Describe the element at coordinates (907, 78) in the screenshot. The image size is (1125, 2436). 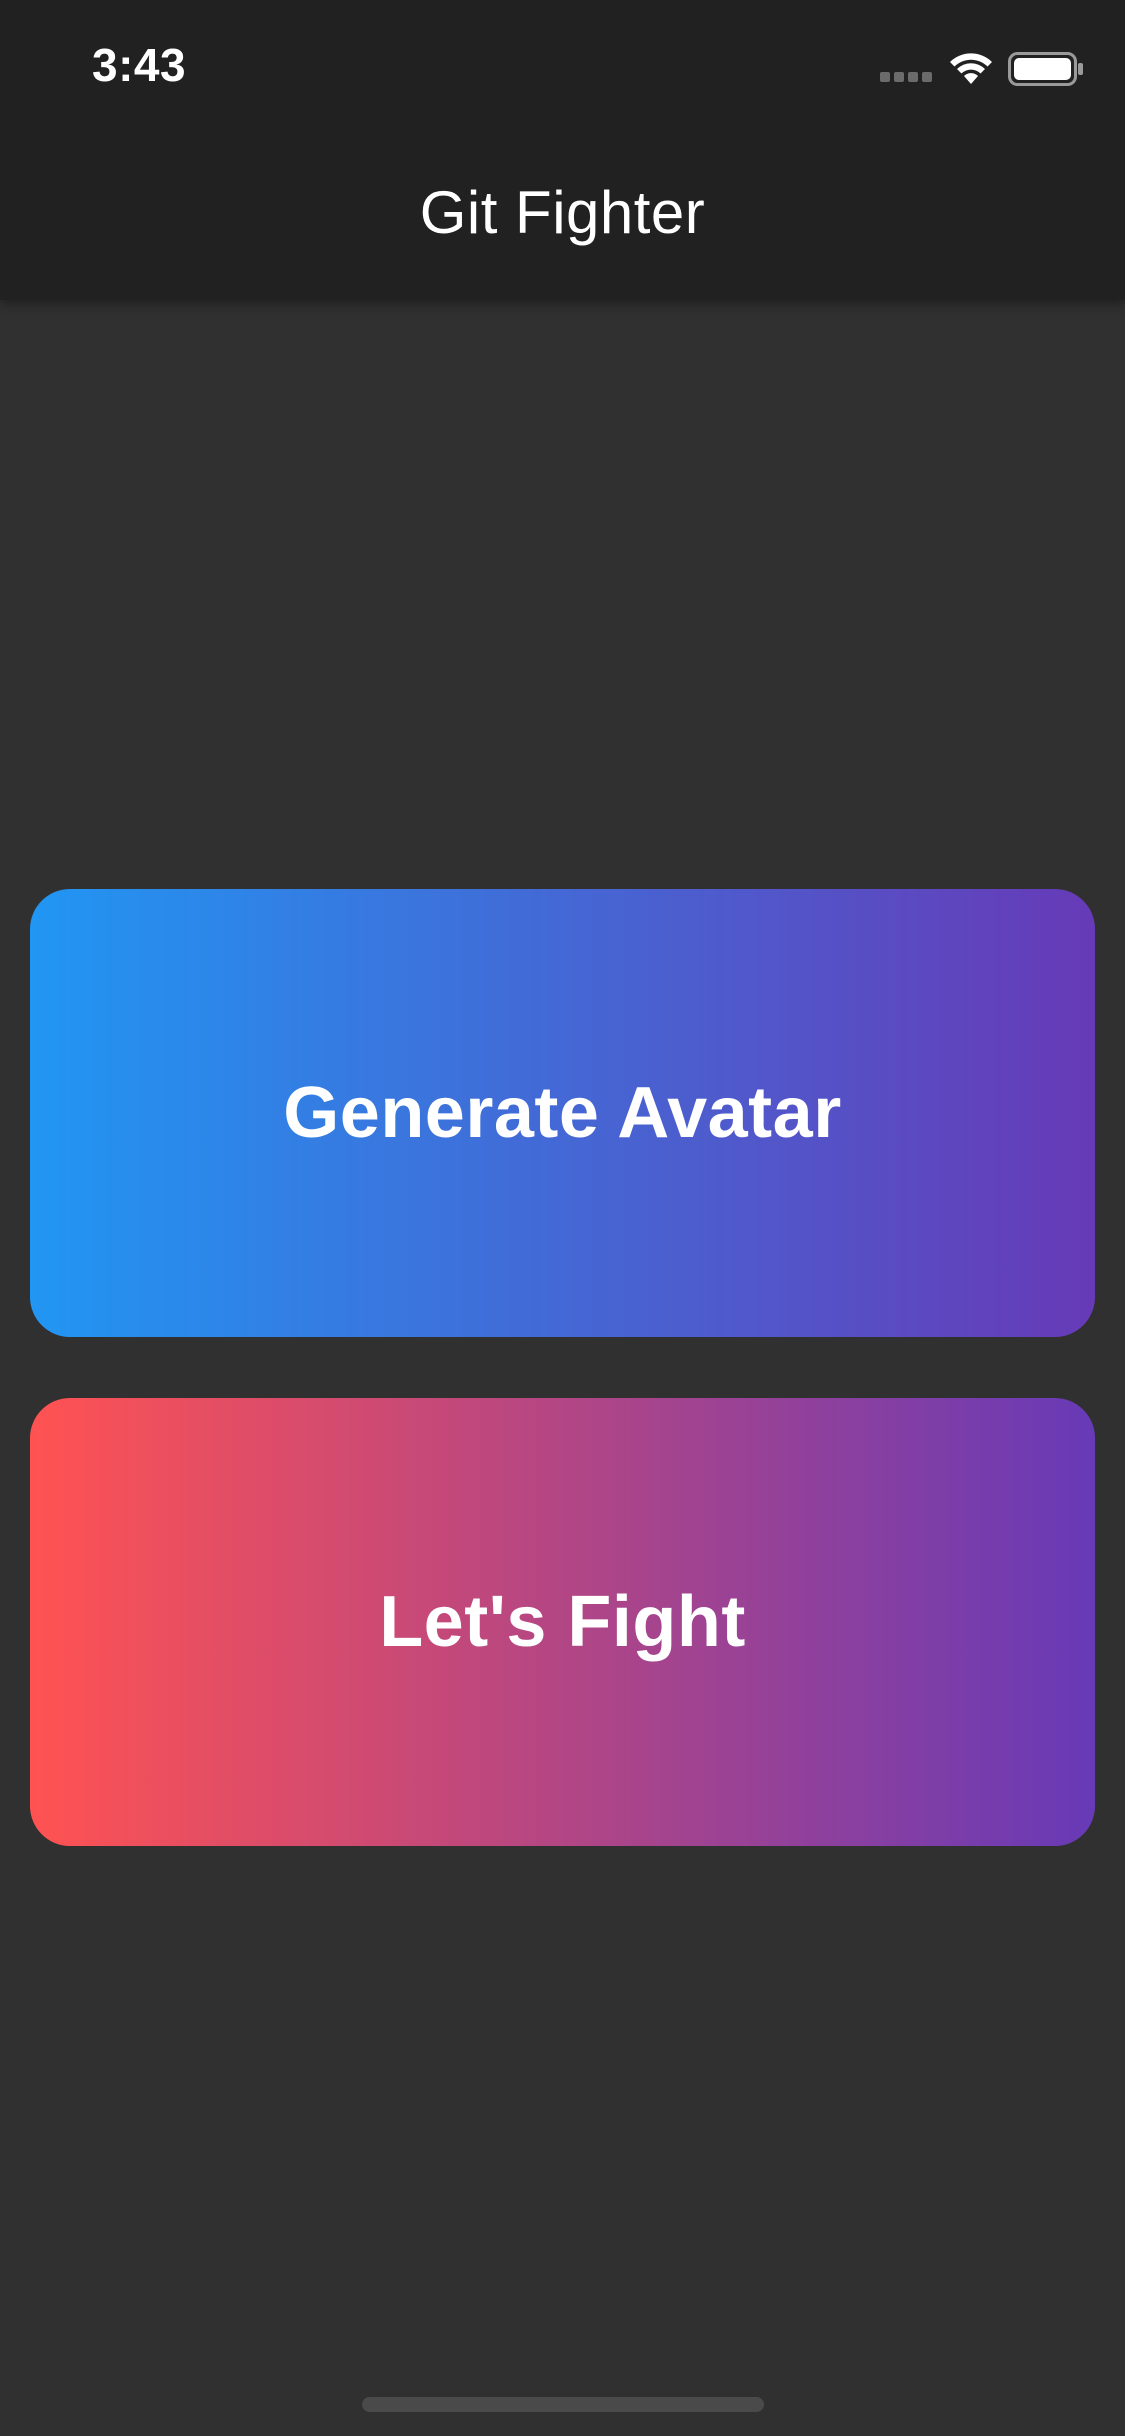
I see `cellular-signal-icon` at that location.